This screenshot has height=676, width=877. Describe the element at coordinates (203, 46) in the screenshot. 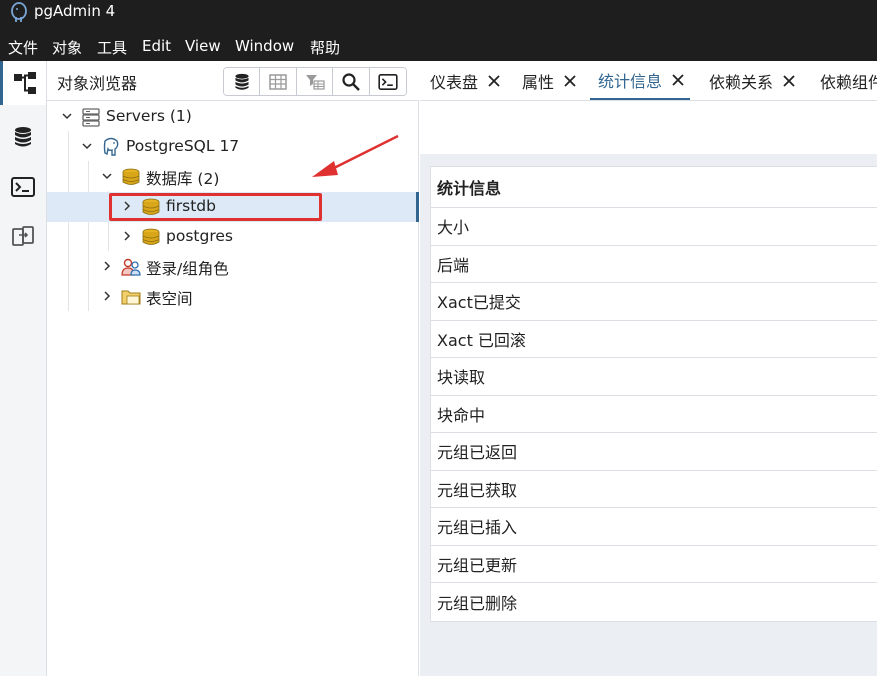

I see `menu-view: View` at that location.